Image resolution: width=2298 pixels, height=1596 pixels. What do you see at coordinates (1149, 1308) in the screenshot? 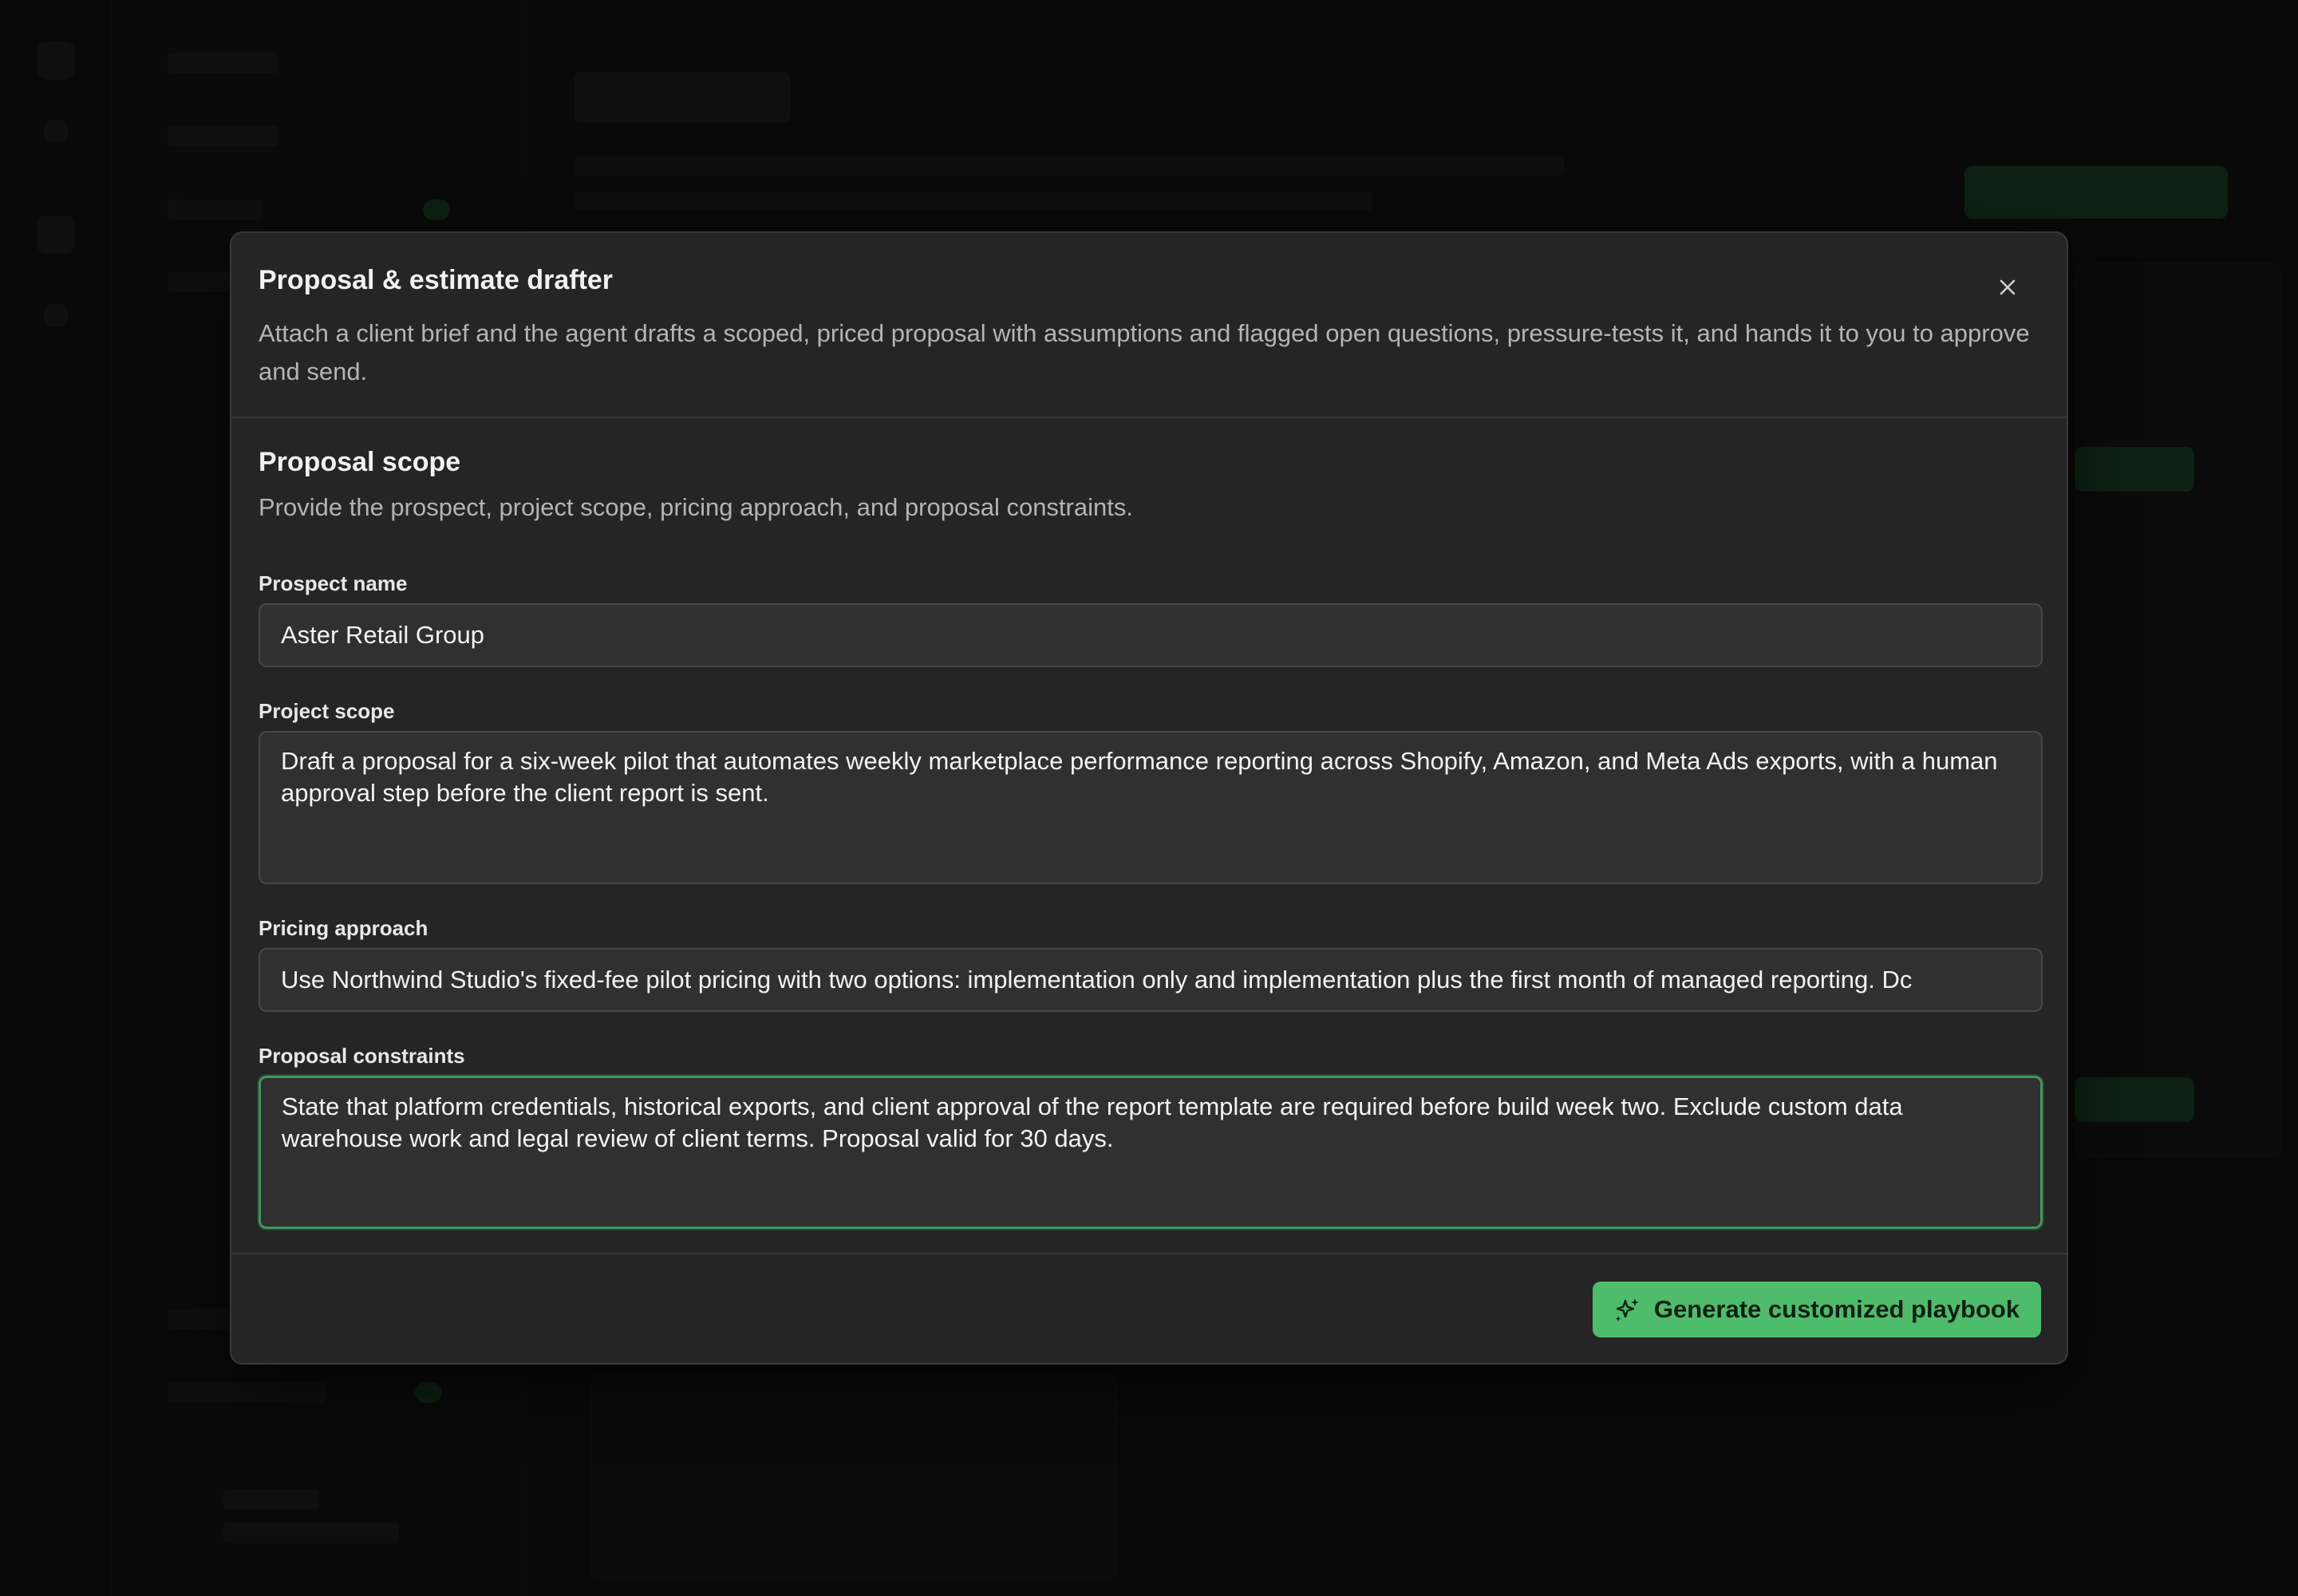
I see `modal-footer: Generate customized playbook` at bounding box center [1149, 1308].